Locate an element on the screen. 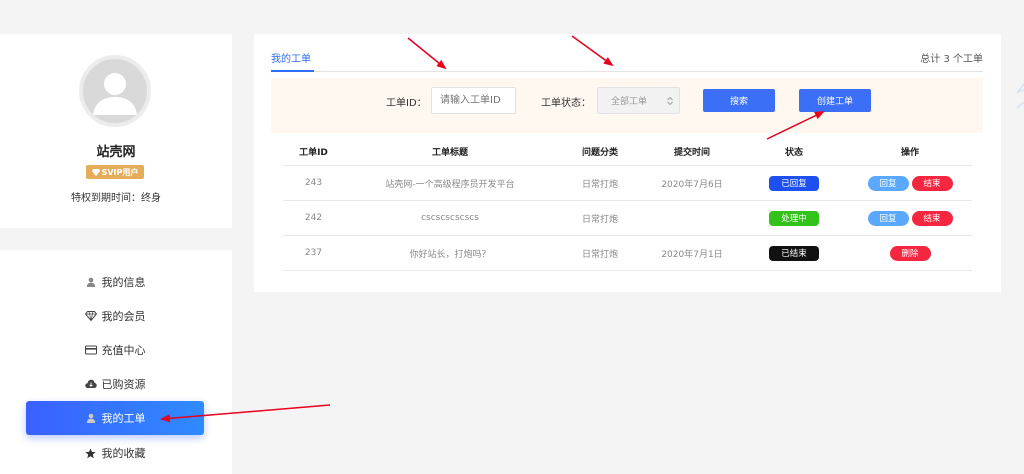  status-badge: 已回复 is located at coordinates (794, 183).